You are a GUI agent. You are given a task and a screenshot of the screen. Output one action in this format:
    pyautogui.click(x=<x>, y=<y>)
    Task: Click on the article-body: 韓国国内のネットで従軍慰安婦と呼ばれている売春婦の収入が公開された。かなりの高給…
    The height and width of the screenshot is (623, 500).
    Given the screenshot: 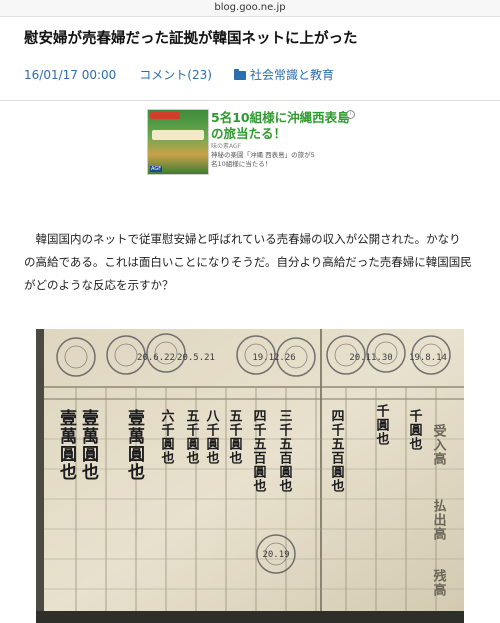 What is the action you would take?
    pyautogui.click(x=248, y=262)
    